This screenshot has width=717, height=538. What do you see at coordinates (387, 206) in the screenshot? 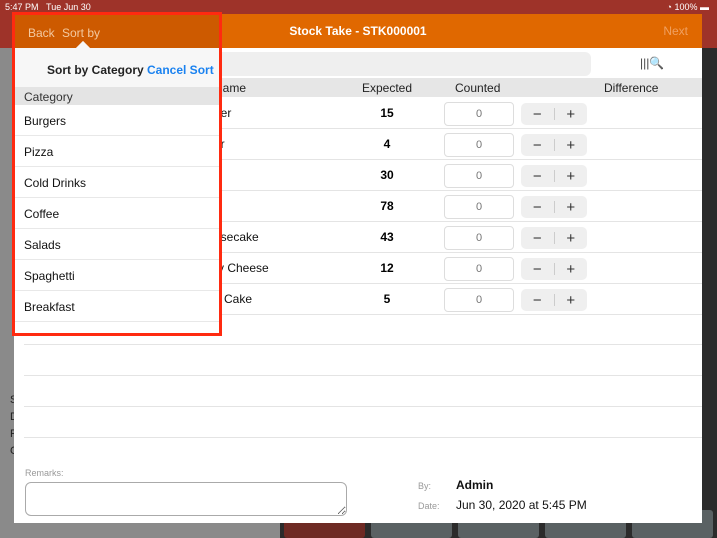
I see `expected-value: 78` at bounding box center [387, 206].